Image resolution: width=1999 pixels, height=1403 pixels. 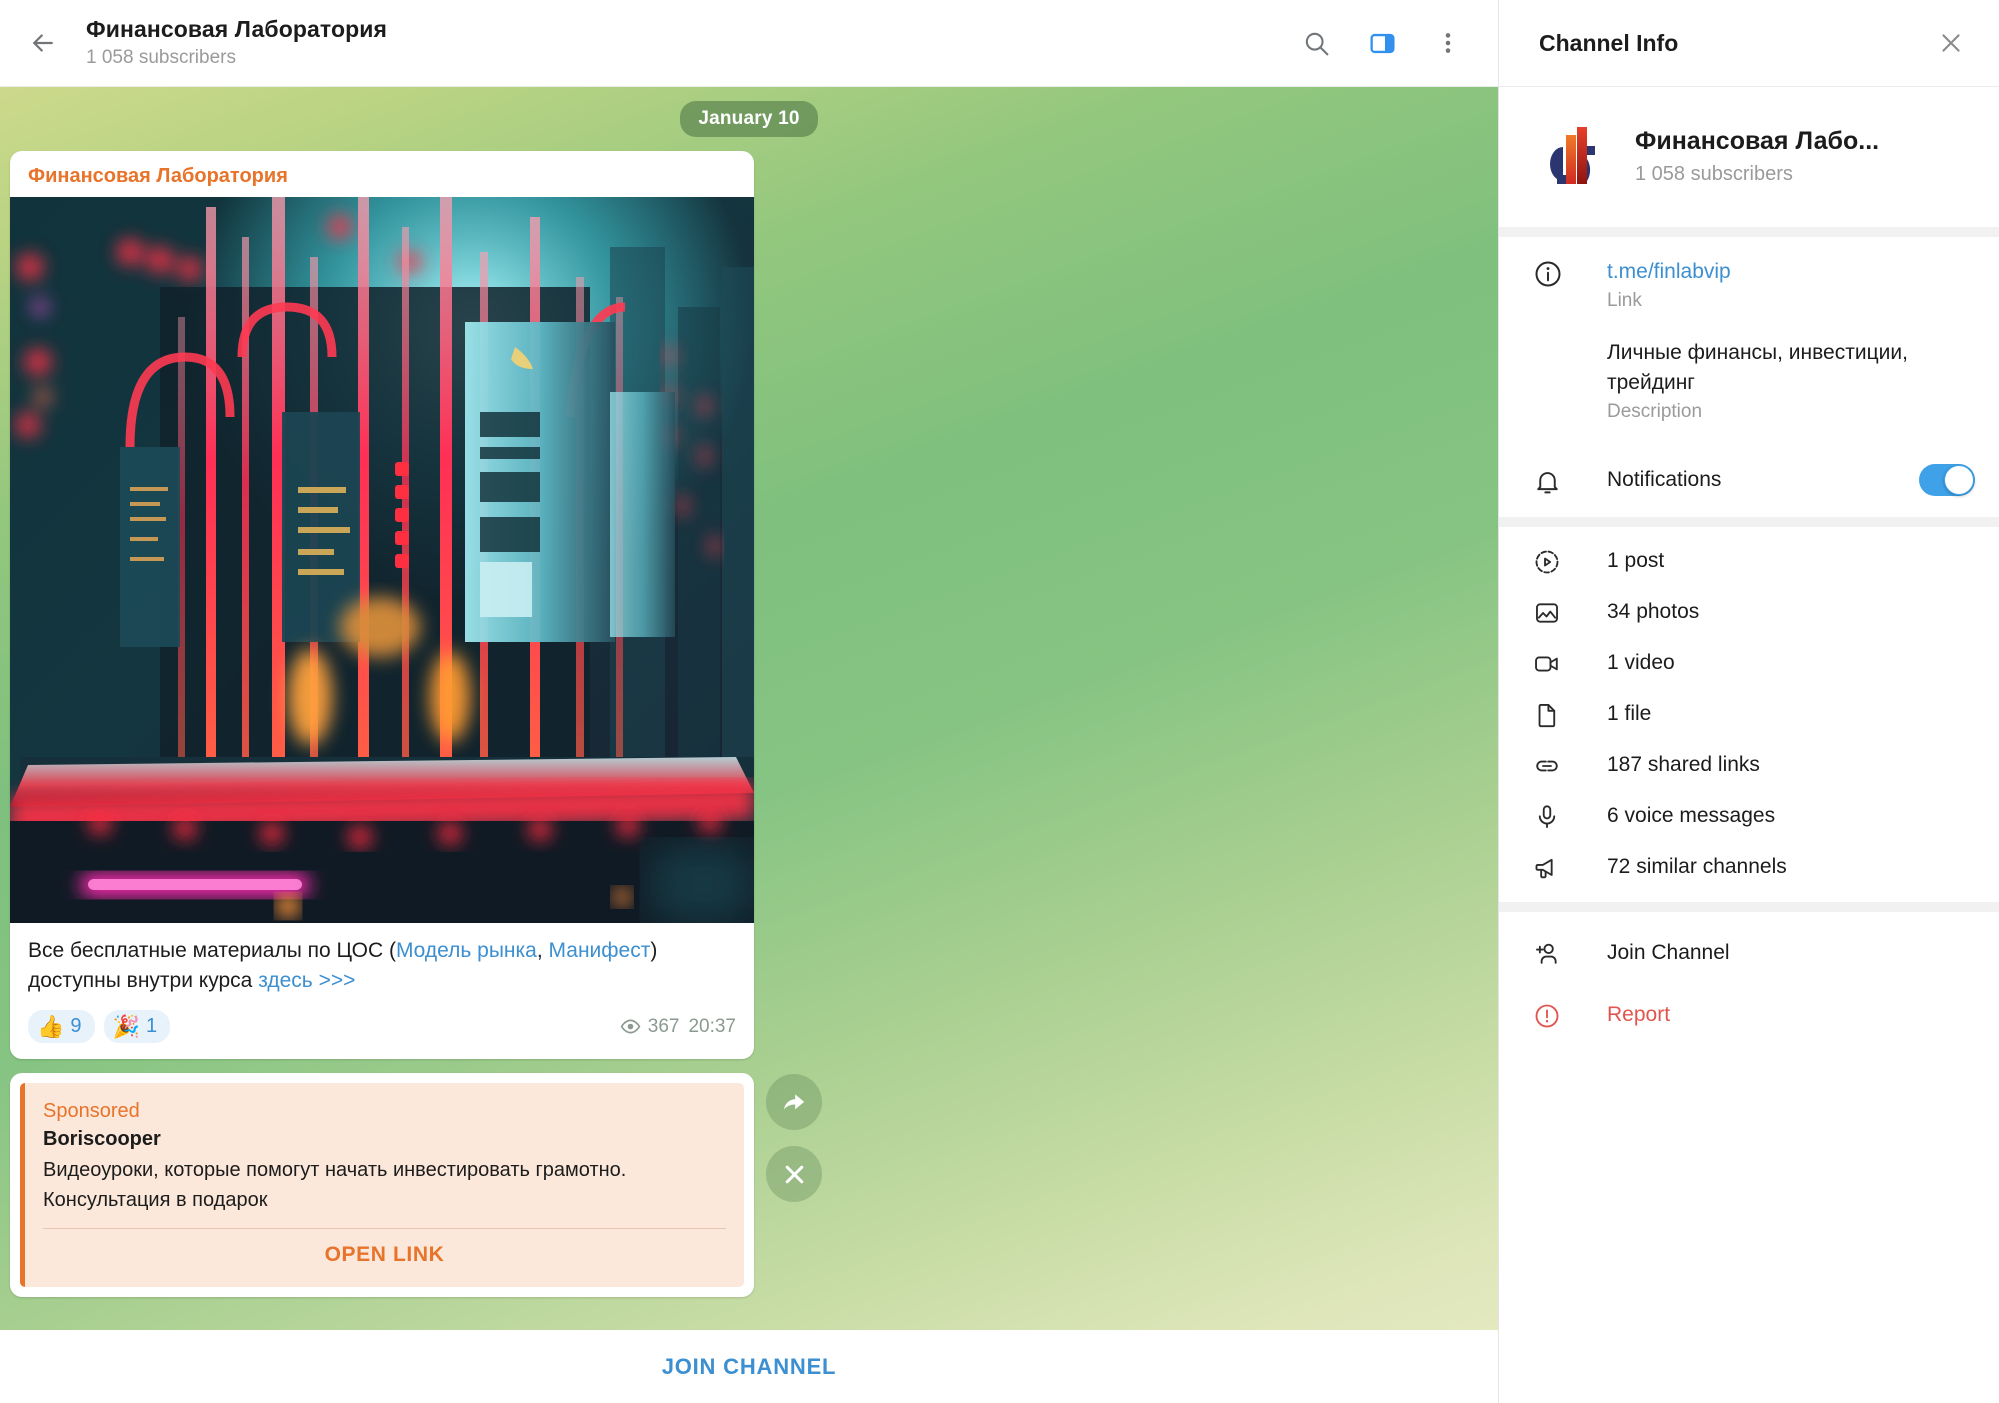 I want to click on media-stat-row: 1 video, so click(x=1749, y=662).